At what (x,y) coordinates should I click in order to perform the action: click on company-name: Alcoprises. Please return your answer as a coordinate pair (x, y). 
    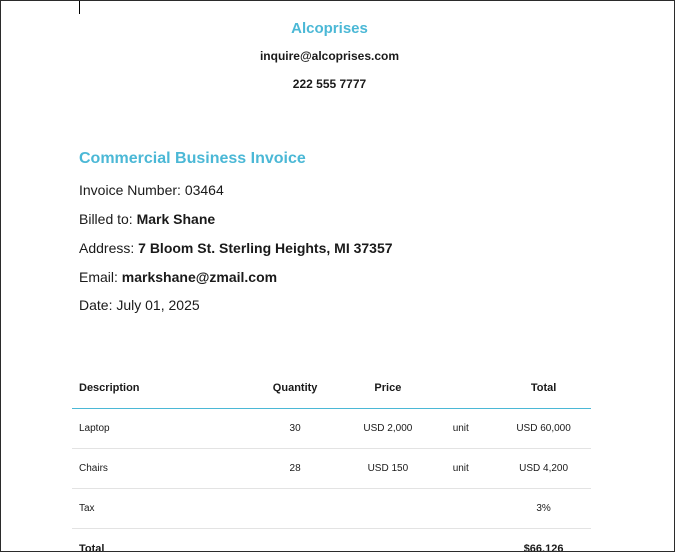
    Looking at the image, I should click on (329, 28).